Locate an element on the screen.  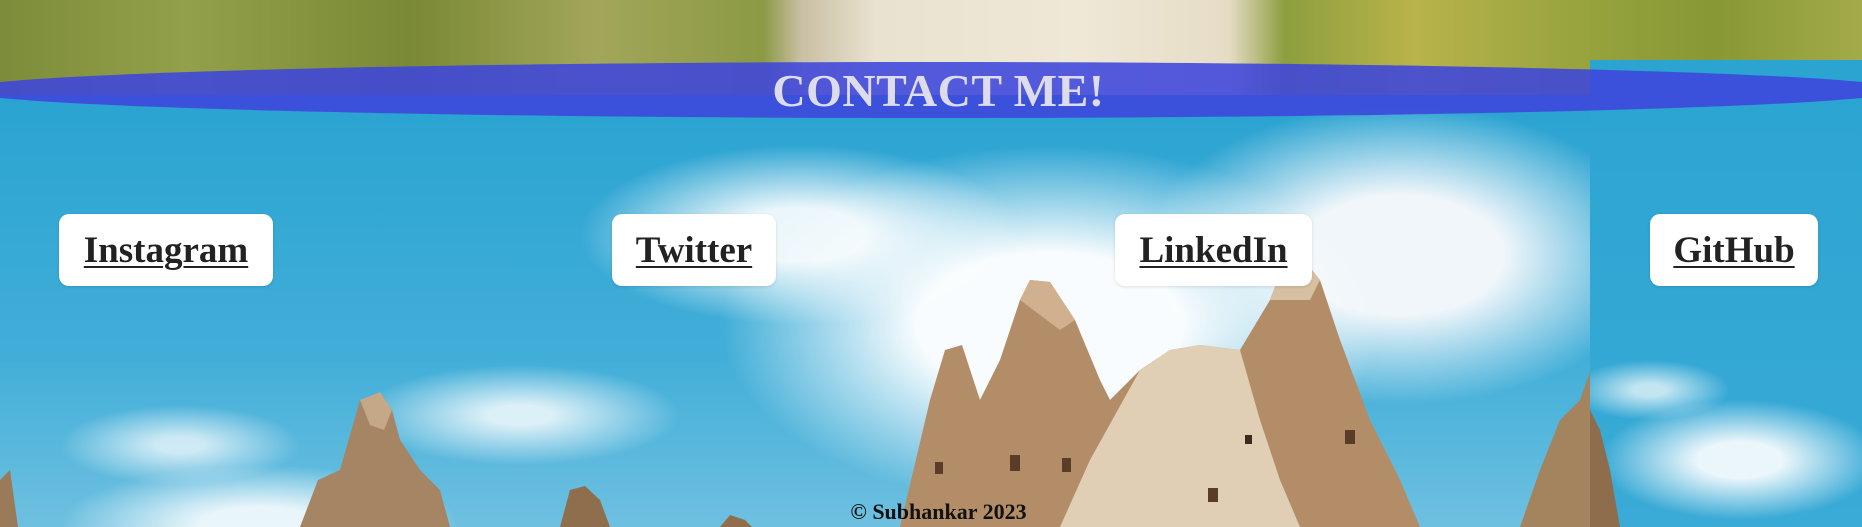
linkedin-card: LinkedIn is located at coordinates (1213, 250).